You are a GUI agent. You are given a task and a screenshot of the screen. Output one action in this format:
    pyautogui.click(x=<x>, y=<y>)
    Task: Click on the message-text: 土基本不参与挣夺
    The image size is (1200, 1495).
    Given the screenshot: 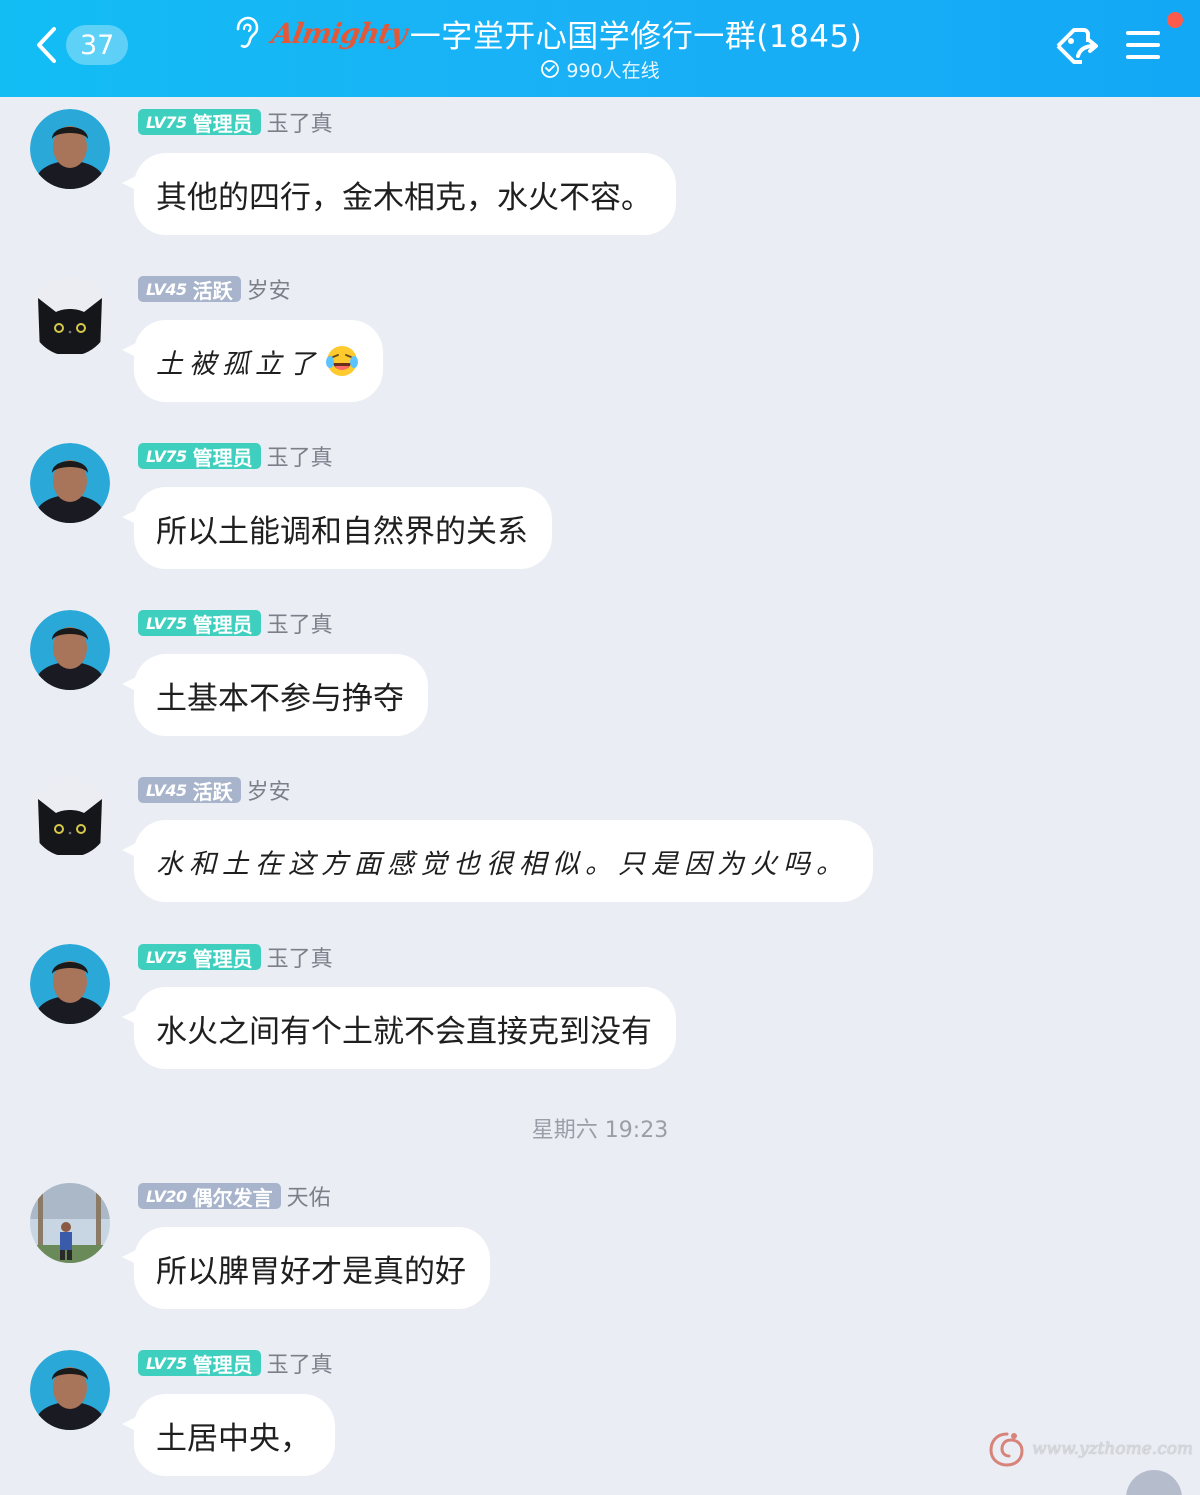 What is the action you would take?
    pyautogui.click(x=280, y=698)
    